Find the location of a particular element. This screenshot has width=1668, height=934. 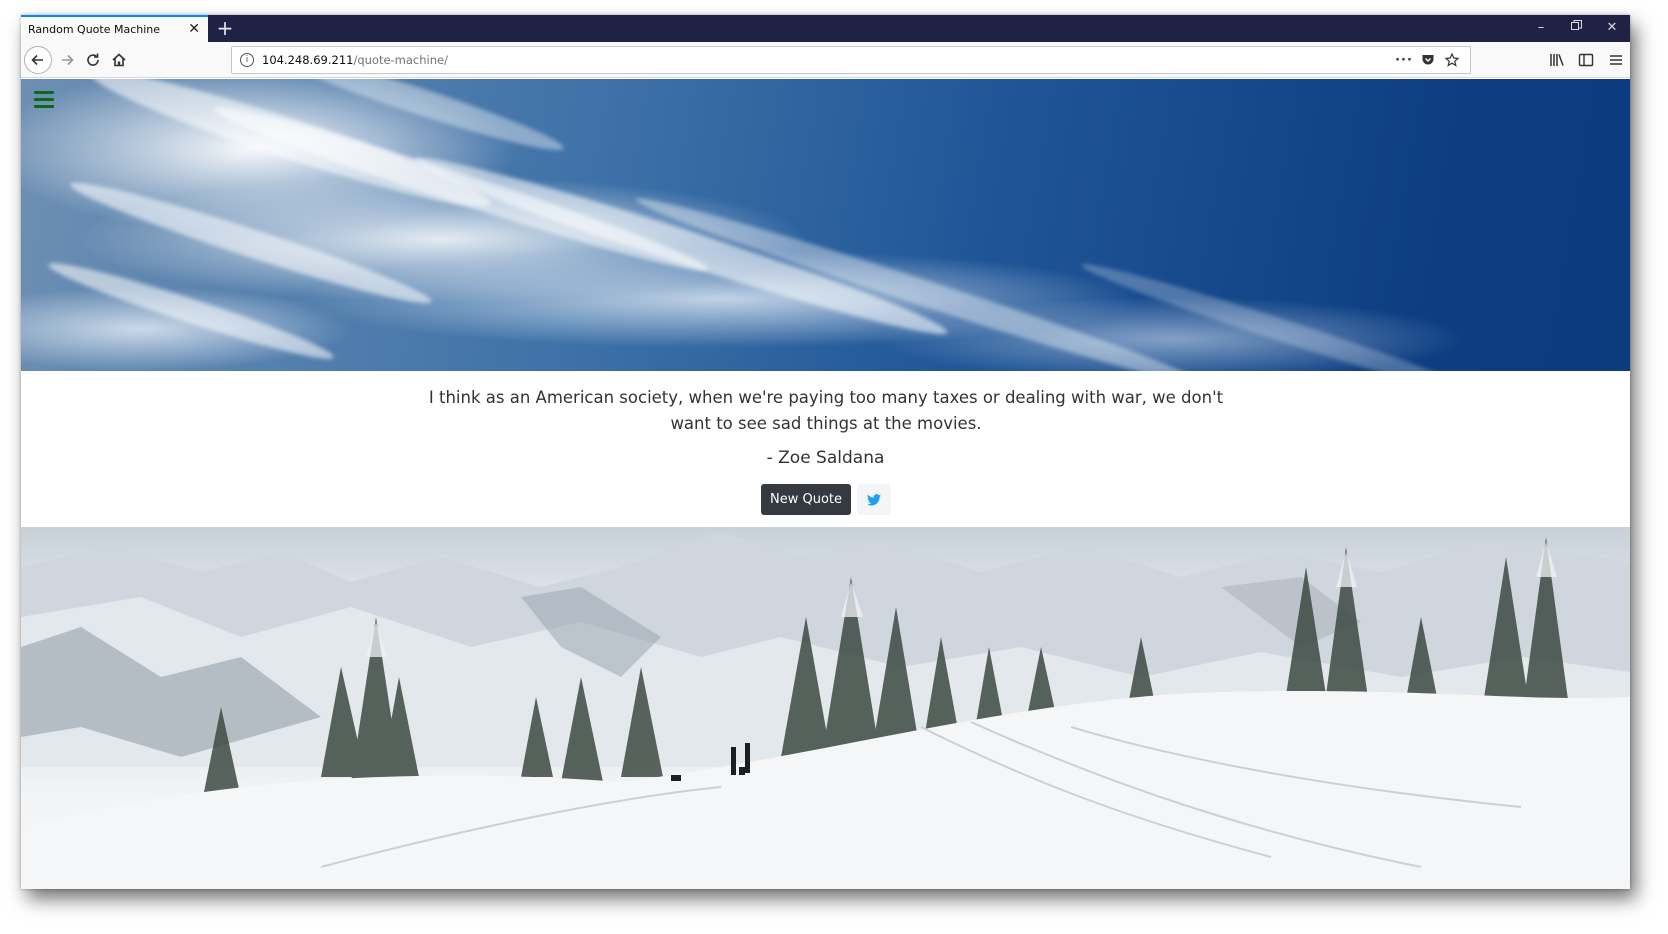

reload-button is located at coordinates (93, 60).